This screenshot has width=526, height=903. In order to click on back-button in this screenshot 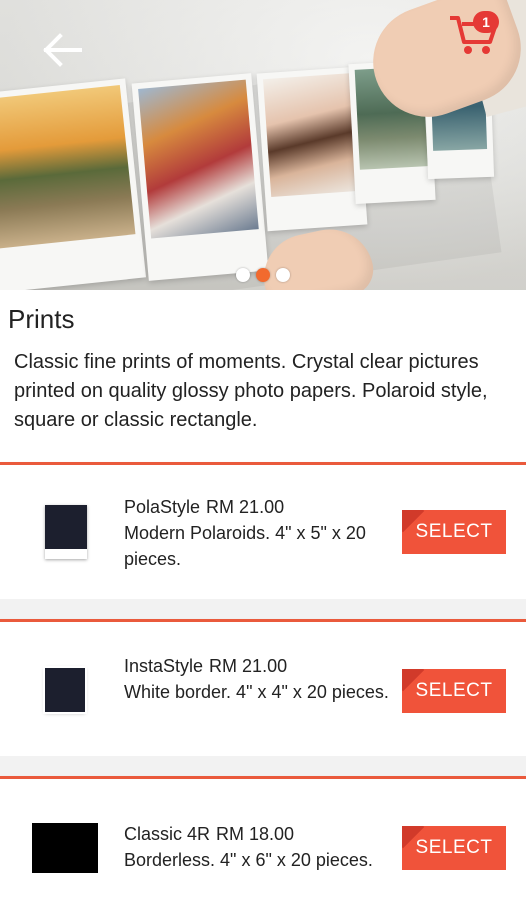, I will do `click(62, 50)`.